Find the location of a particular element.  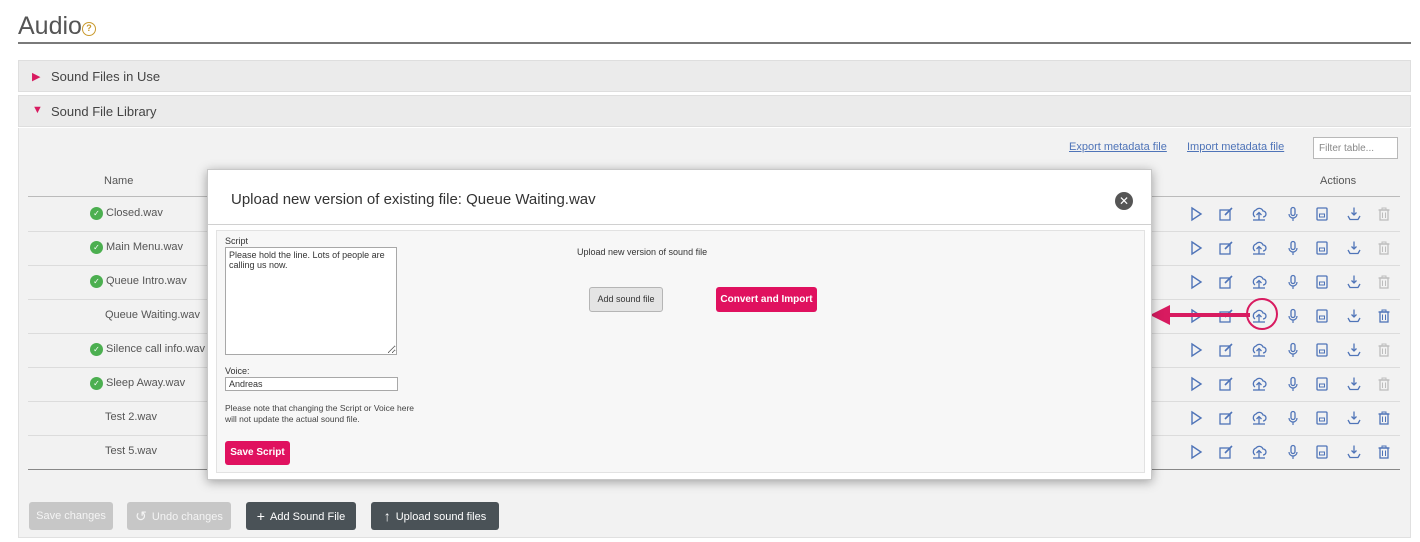

voice-input is located at coordinates (311, 384).